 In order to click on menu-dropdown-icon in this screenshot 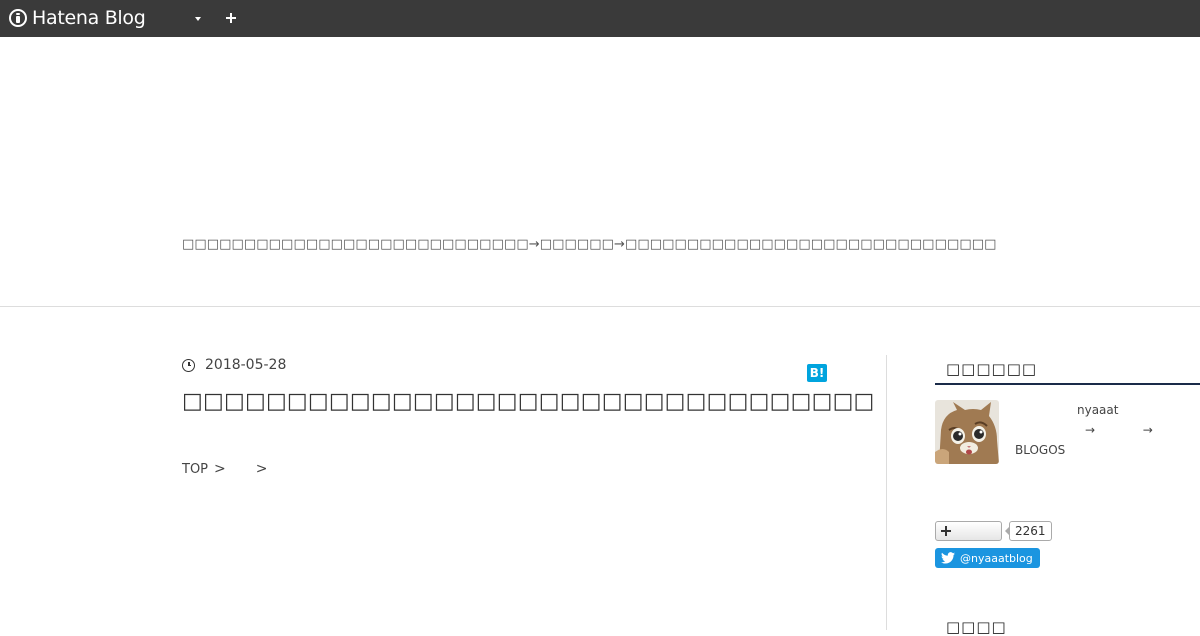, I will do `click(198, 19)`.